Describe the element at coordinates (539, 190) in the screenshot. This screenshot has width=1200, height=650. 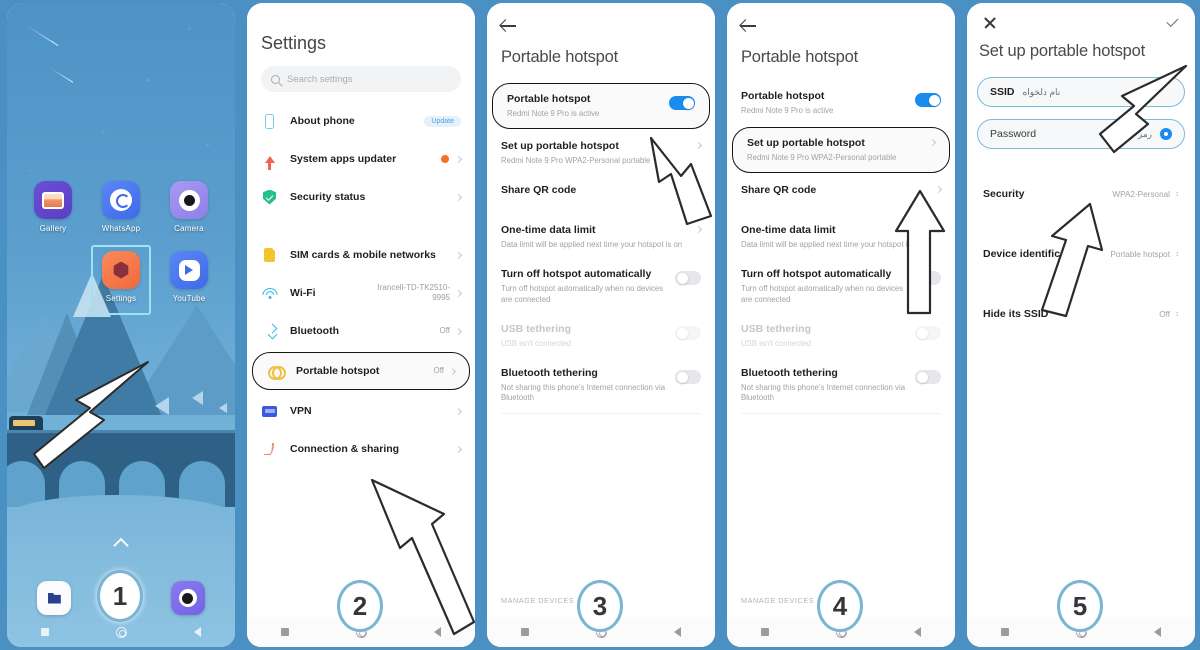
I see `row-title: Share QR code` at that location.